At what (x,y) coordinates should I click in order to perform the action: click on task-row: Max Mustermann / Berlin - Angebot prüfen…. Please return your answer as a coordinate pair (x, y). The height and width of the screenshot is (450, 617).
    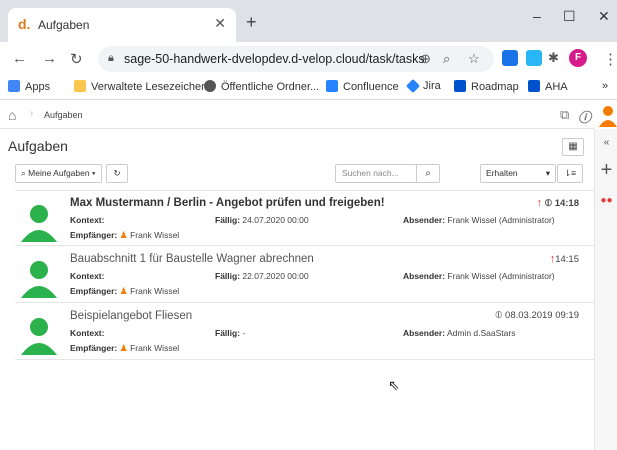
    Looking at the image, I should click on (304, 218).